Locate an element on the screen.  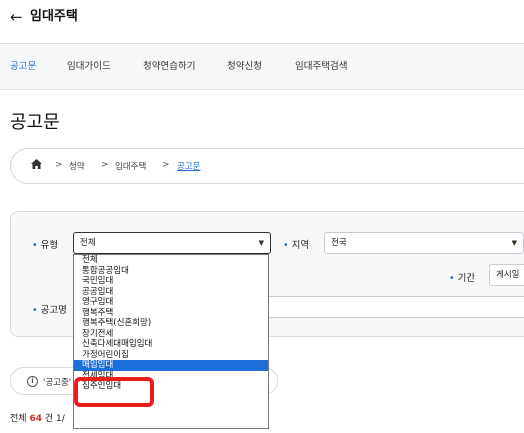
option-national-rental: 국민임대 is located at coordinates (171, 281).